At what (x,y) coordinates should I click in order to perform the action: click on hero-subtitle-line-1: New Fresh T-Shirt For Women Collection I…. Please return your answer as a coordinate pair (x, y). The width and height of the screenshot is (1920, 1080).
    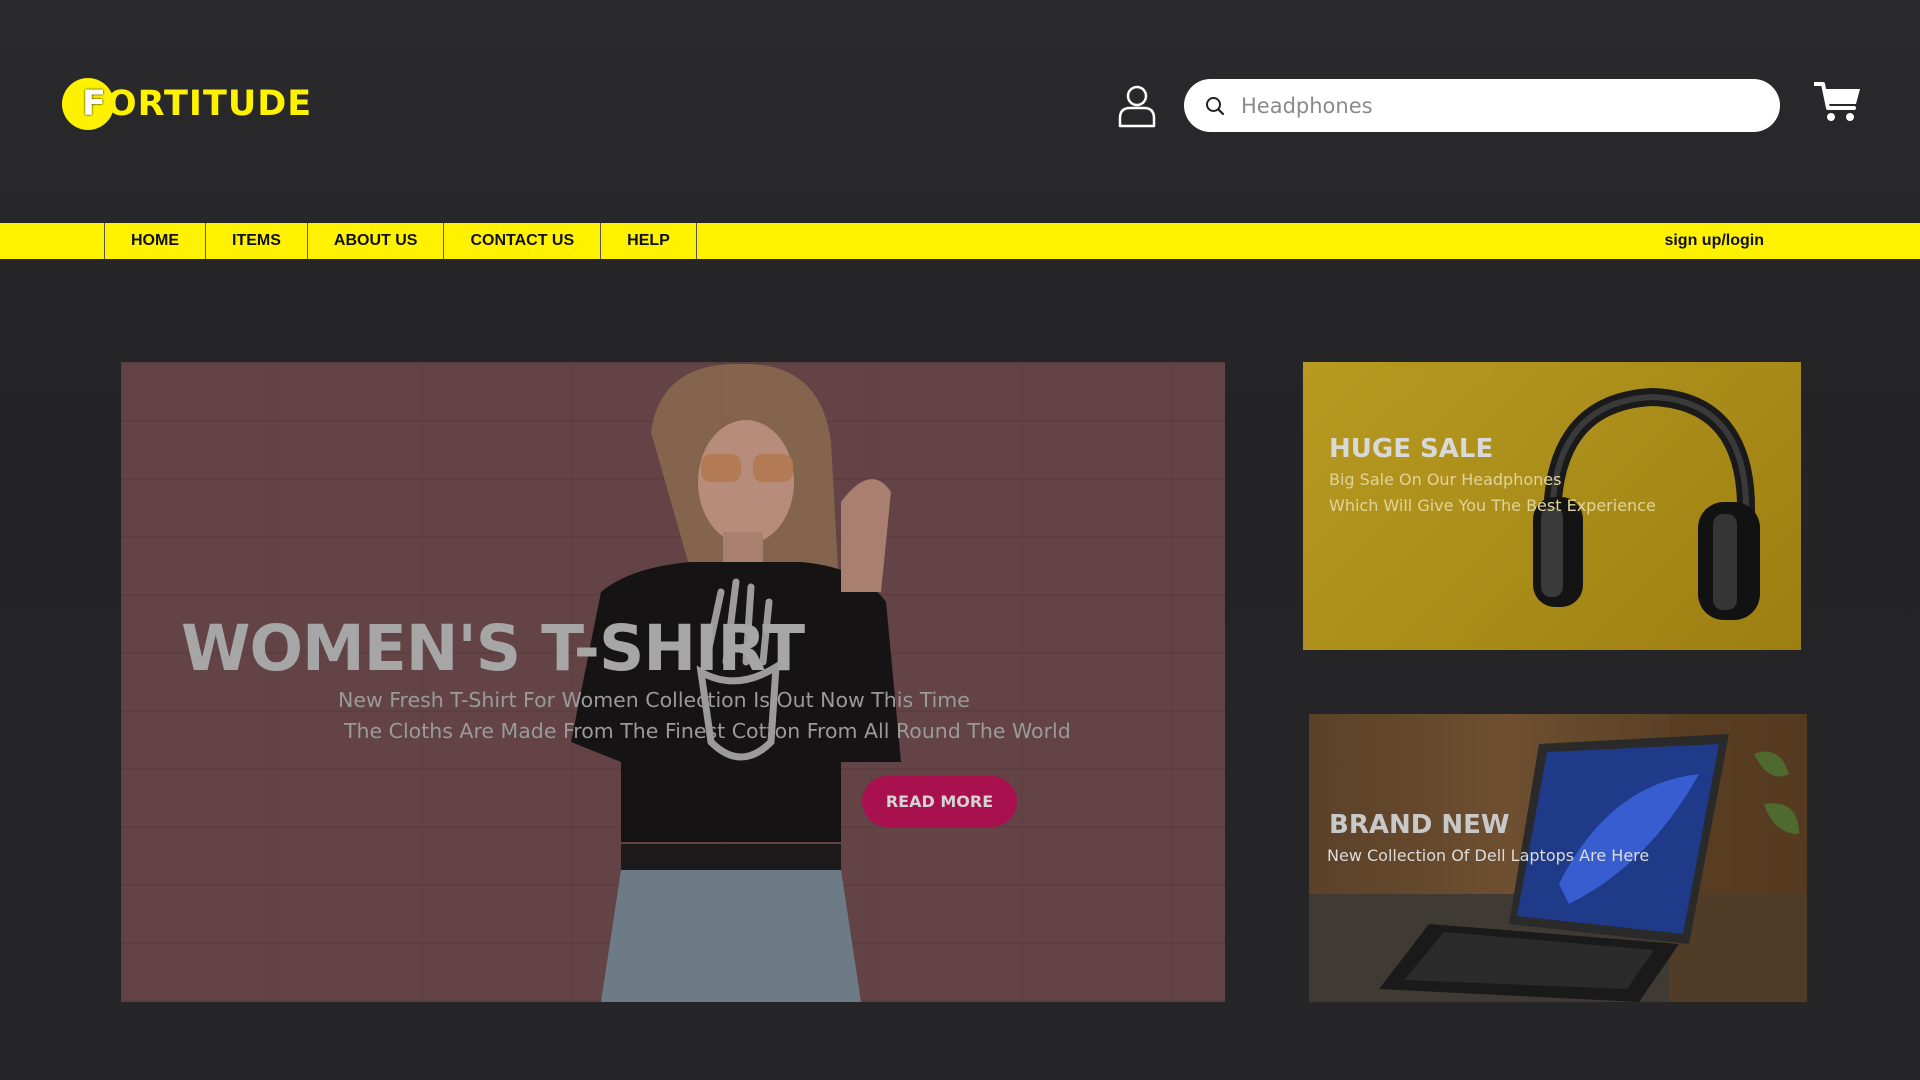
    Looking at the image, I should click on (654, 700).